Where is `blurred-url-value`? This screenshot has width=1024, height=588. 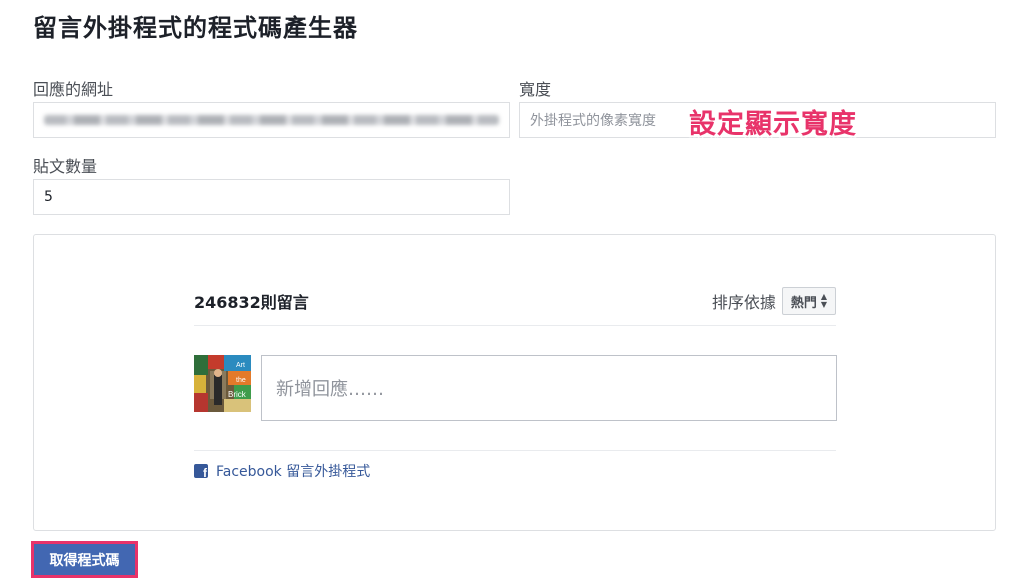 blurred-url-value is located at coordinates (271, 120).